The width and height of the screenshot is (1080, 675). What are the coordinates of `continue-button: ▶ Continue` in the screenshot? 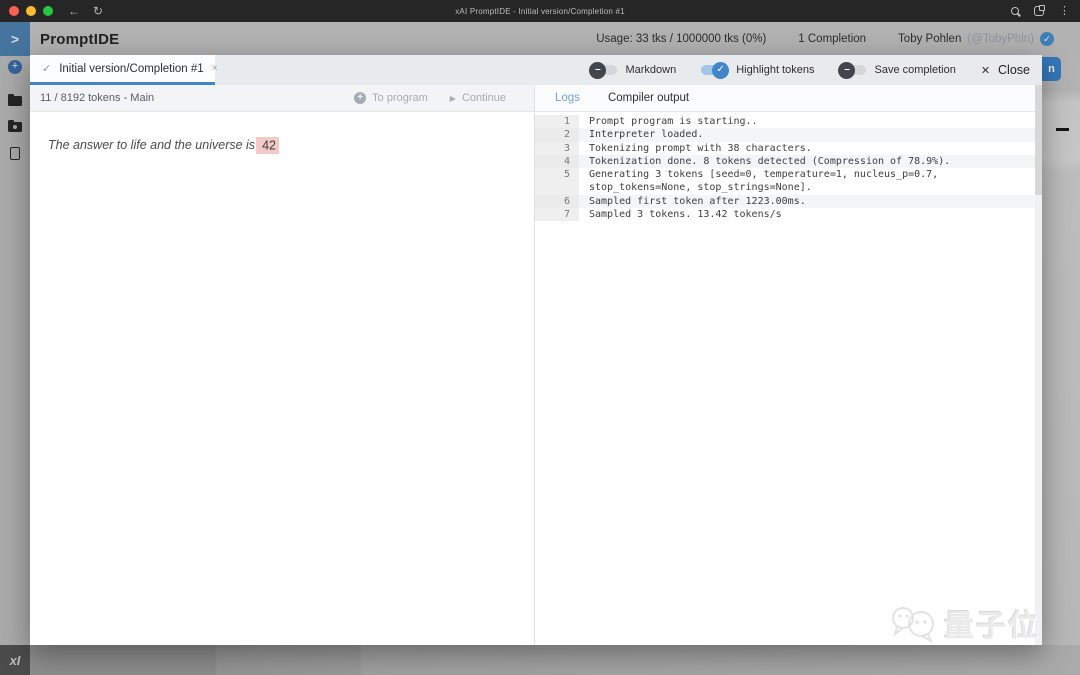 It's located at (478, 98).